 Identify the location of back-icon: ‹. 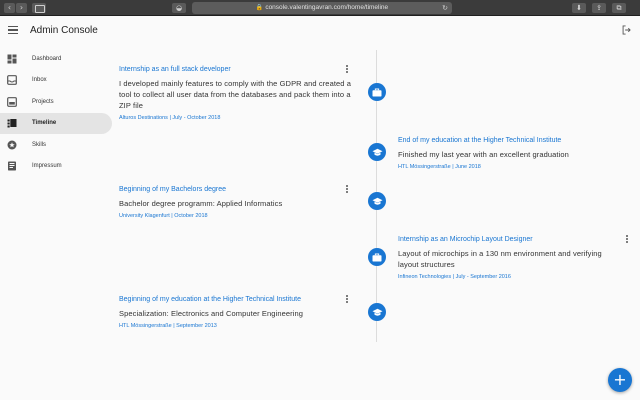
(9, 8).